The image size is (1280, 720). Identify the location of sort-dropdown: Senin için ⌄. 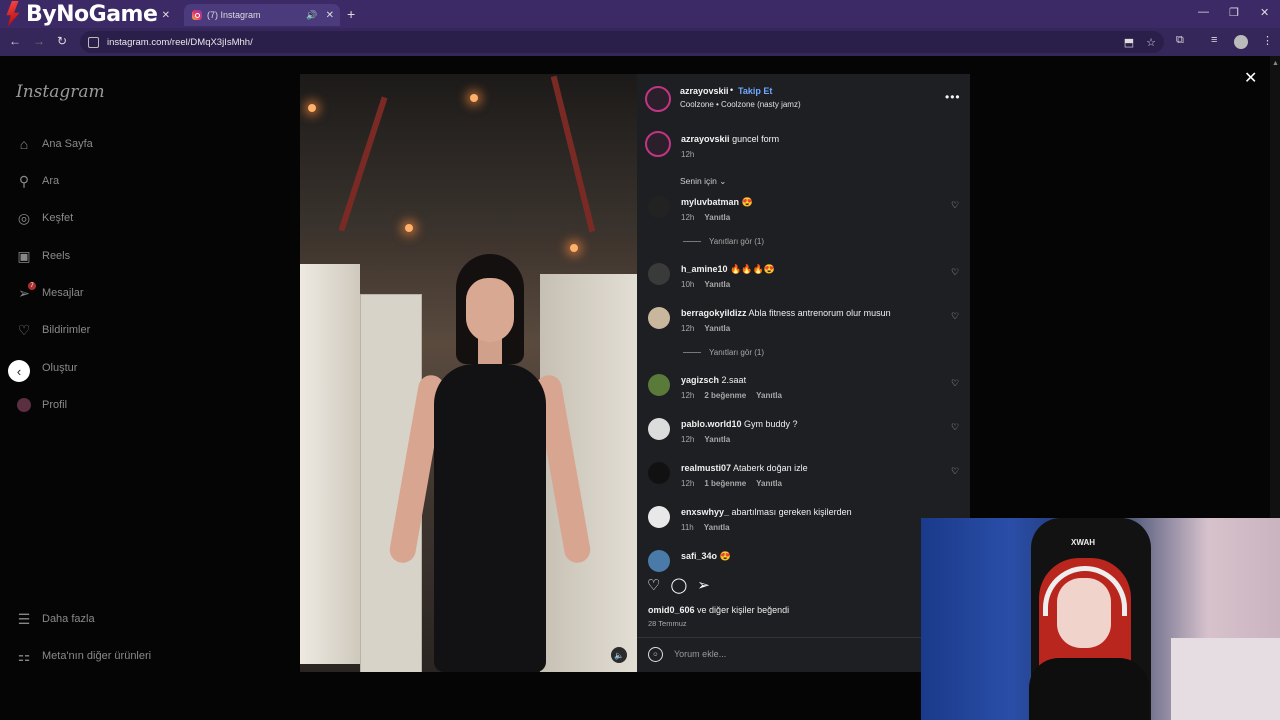
(703, 181).